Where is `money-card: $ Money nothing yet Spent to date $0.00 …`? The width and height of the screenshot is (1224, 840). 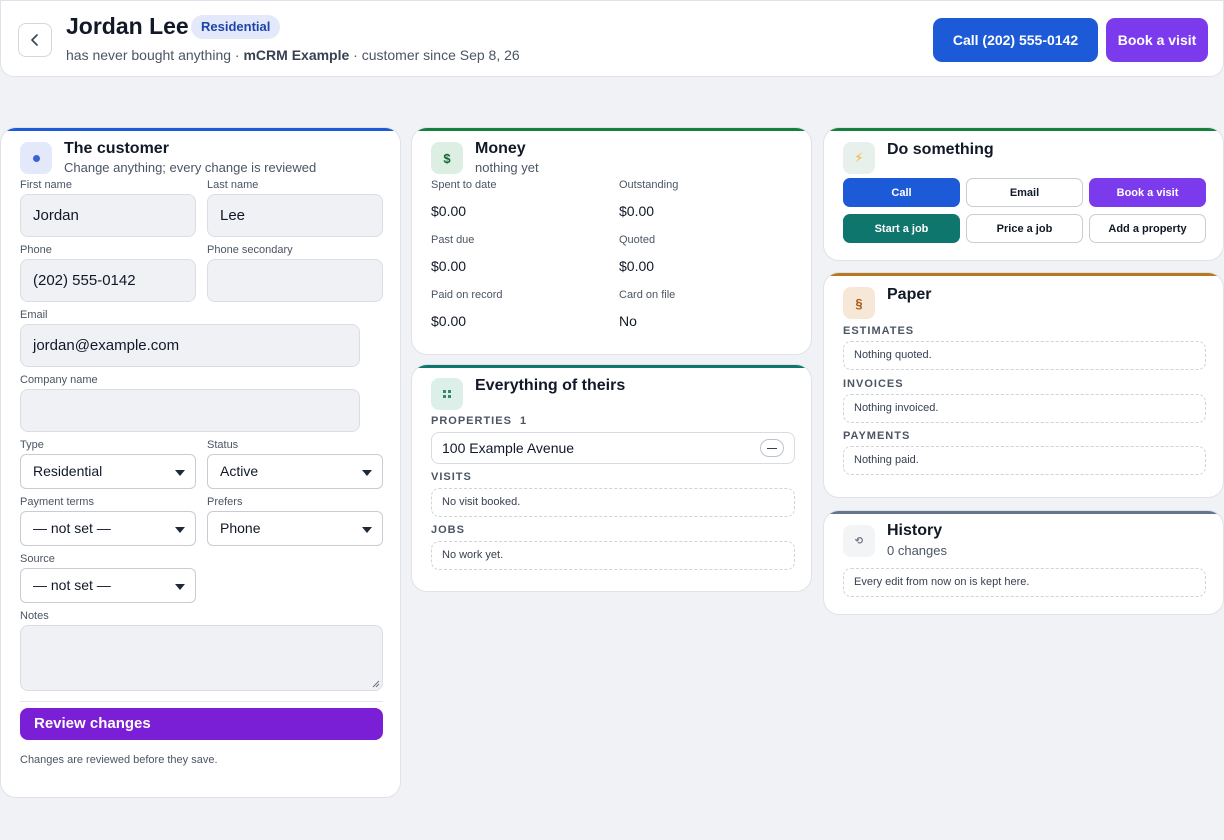 money-card: $ Money nothing yet Spent to date $0.00 … is located at coordinates (611, 241).